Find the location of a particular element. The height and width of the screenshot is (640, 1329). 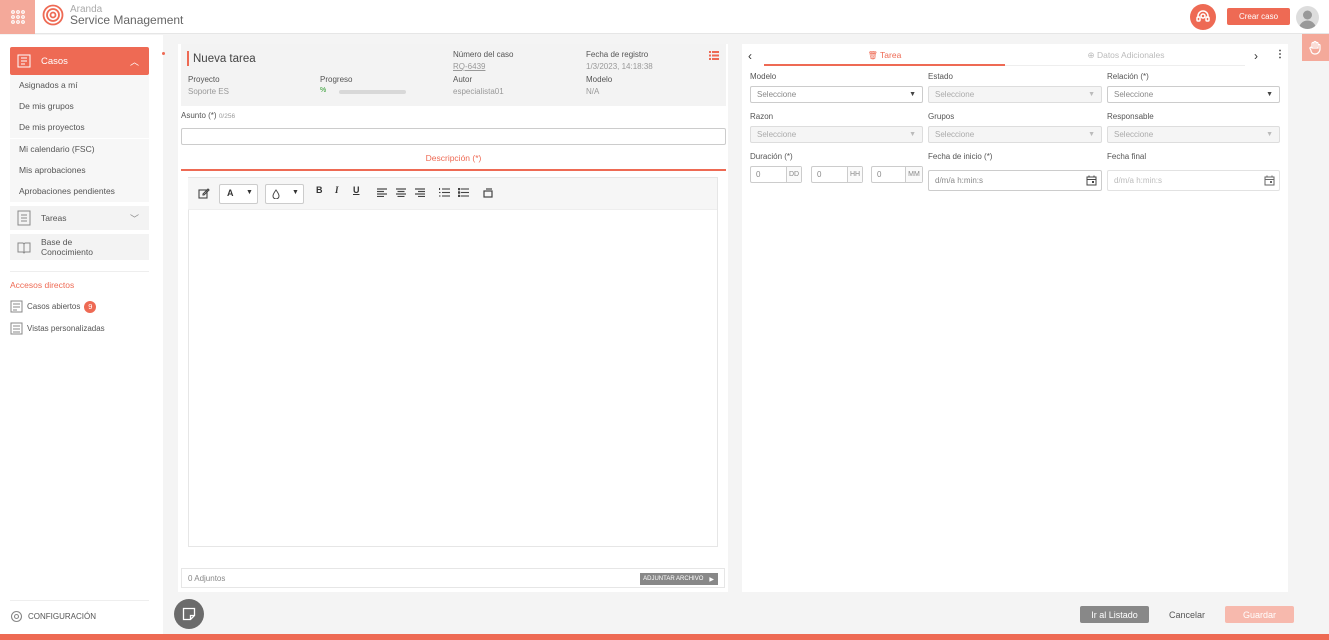

numero-label: Número del caso is located at coordinates (483, 54).